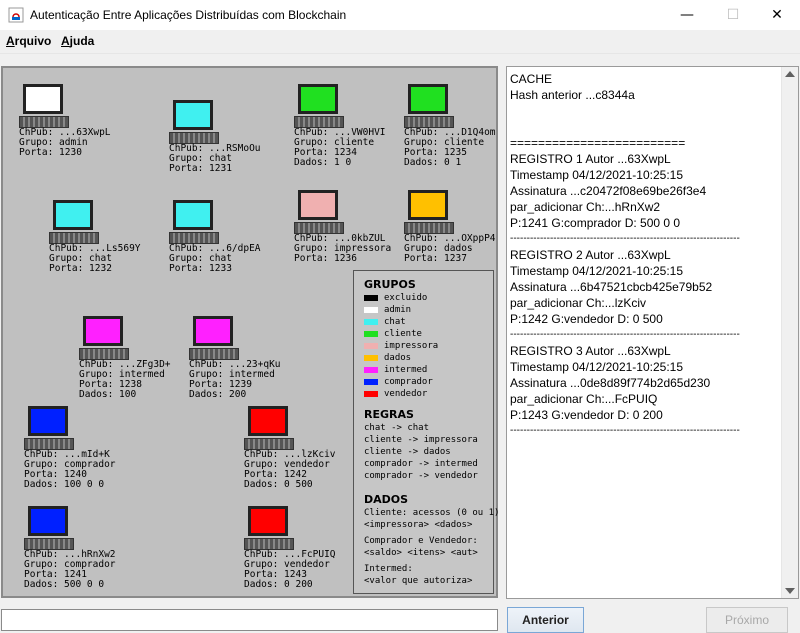 The height and width of the screenshot is (633, 800). What do you see at coordinates (80, 268) in the screenshot?
I see `node-porta: Porta: 1232` at bounding box center [80, 268].